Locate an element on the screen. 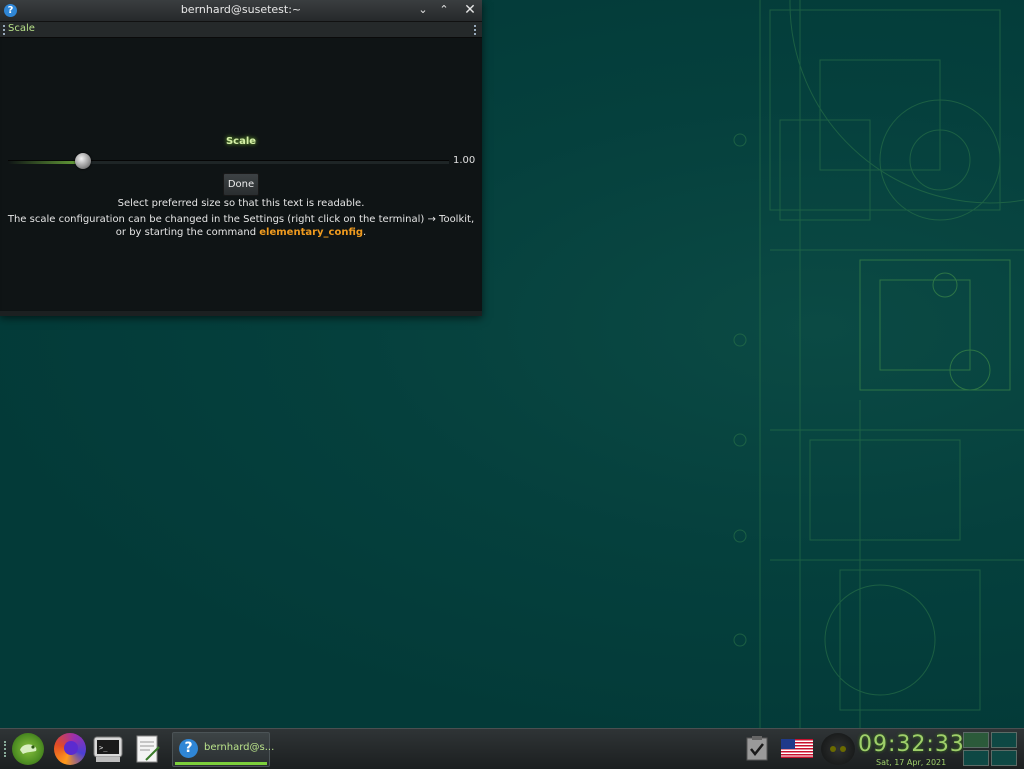  text-editor-icon is located at coordinates (148, 749).